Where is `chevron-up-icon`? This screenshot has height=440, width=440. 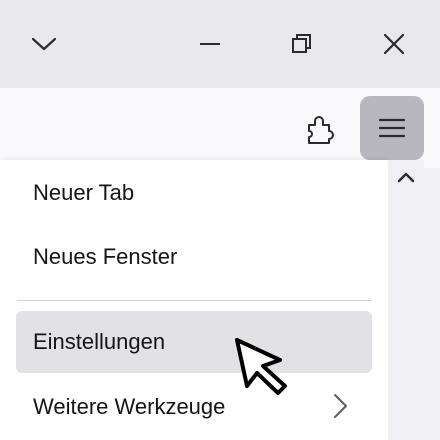 chevron-up-icon is located at coordinates (406, 177).